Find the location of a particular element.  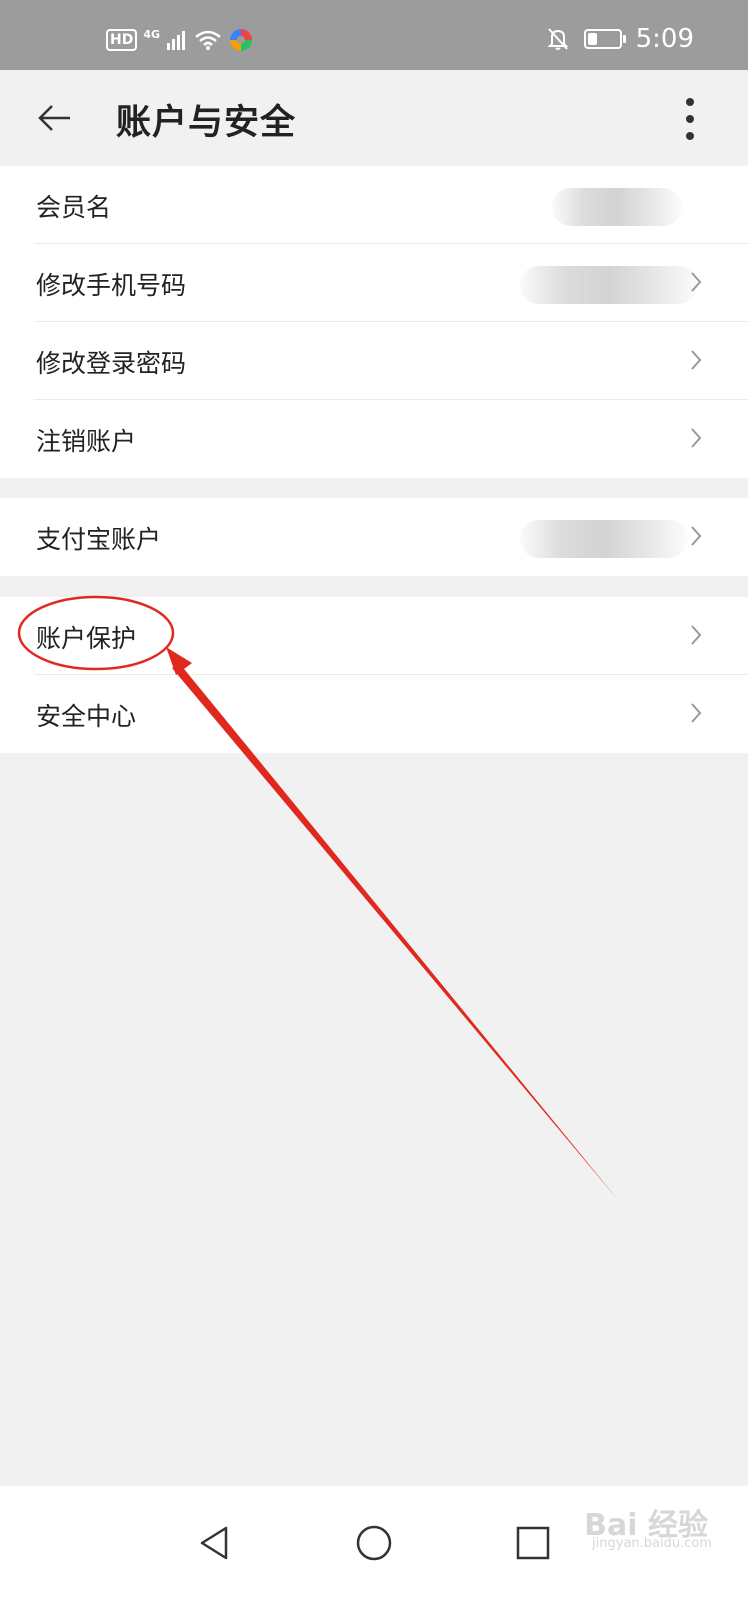

alipay-section: 支付宝账户 is located at coordinates (374, 537).